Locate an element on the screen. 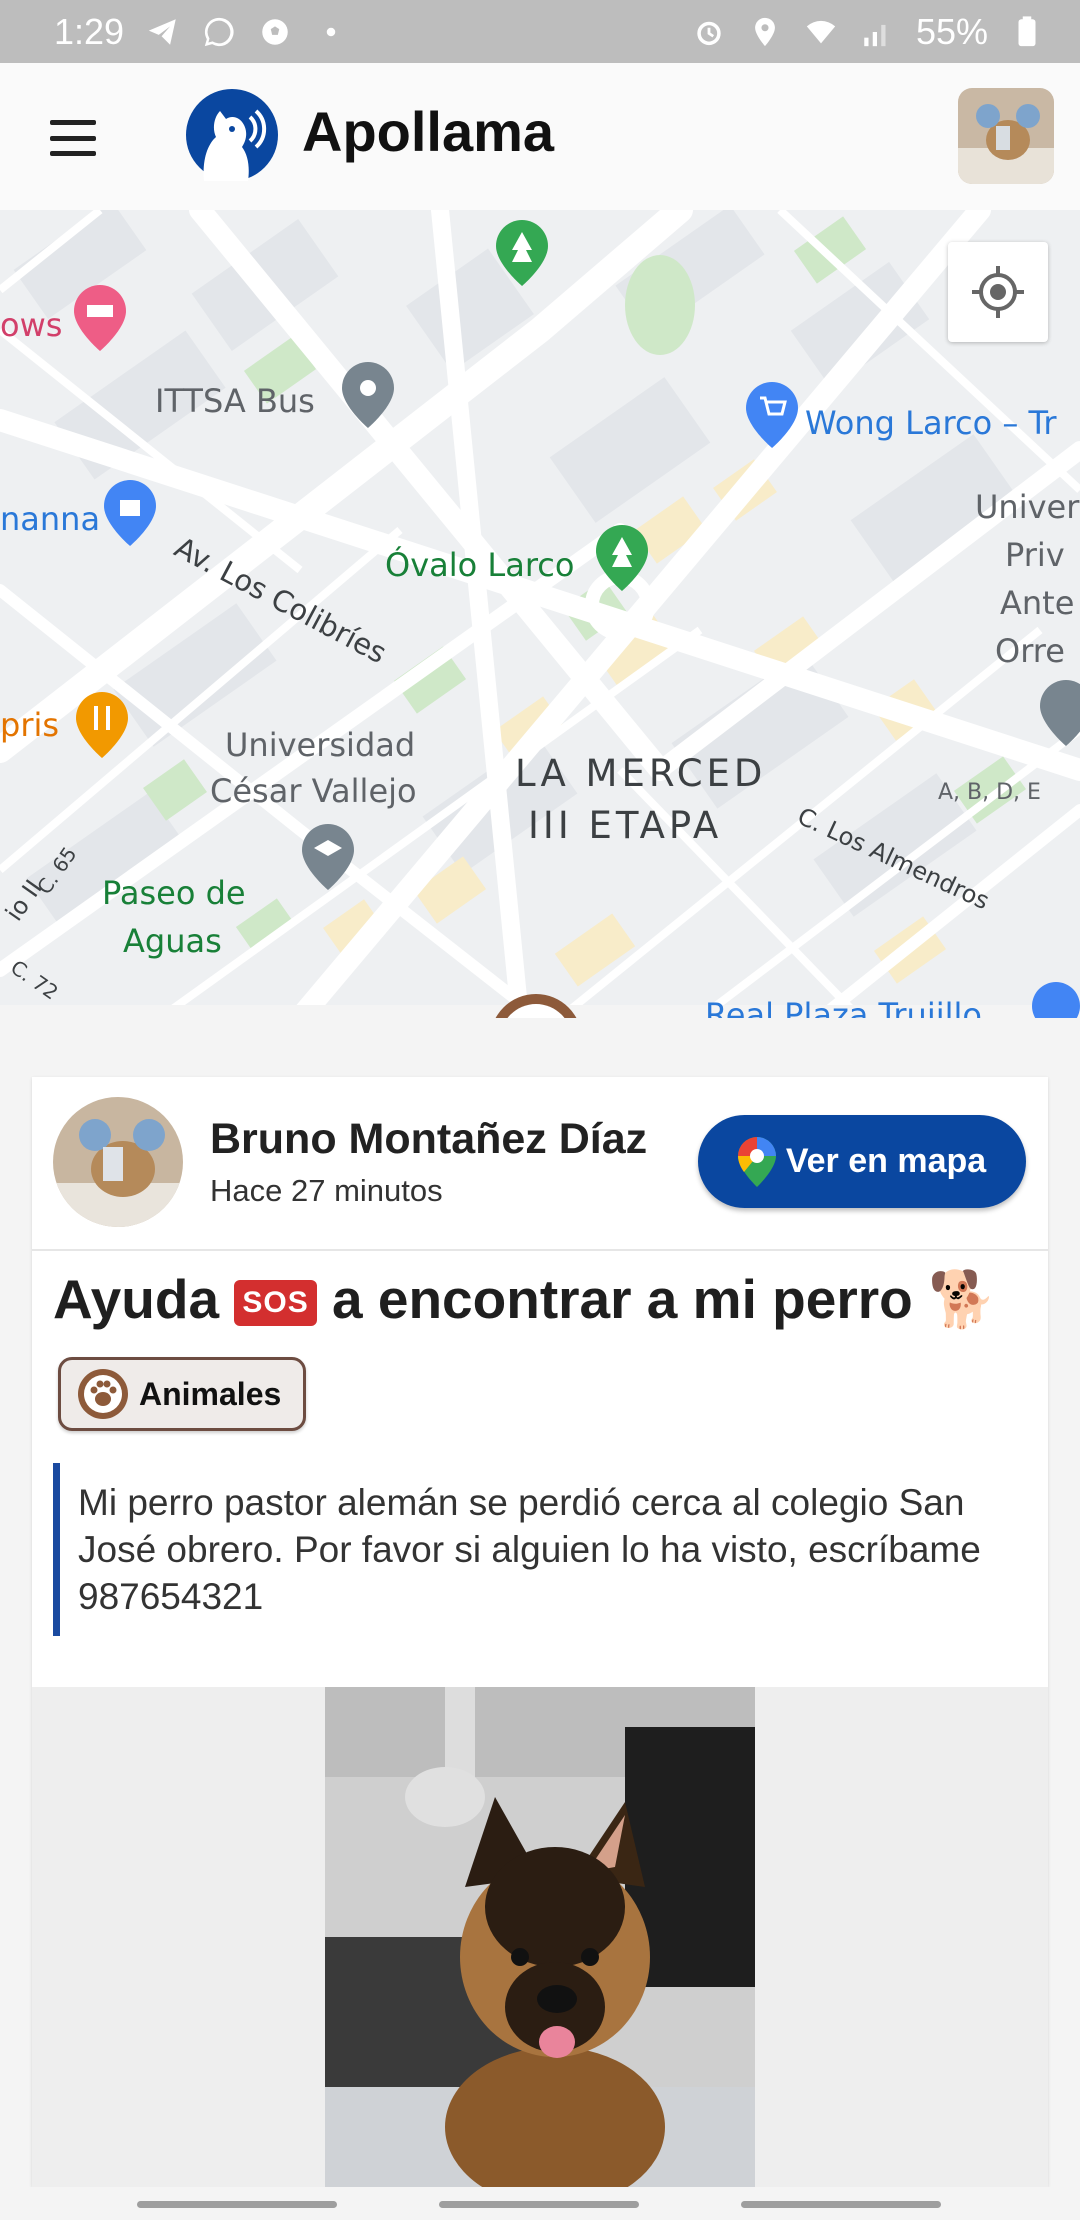 The image size is (1080, 2220). author-name: Bruno Montañez Díaz is located at coordinates (429, 1139).